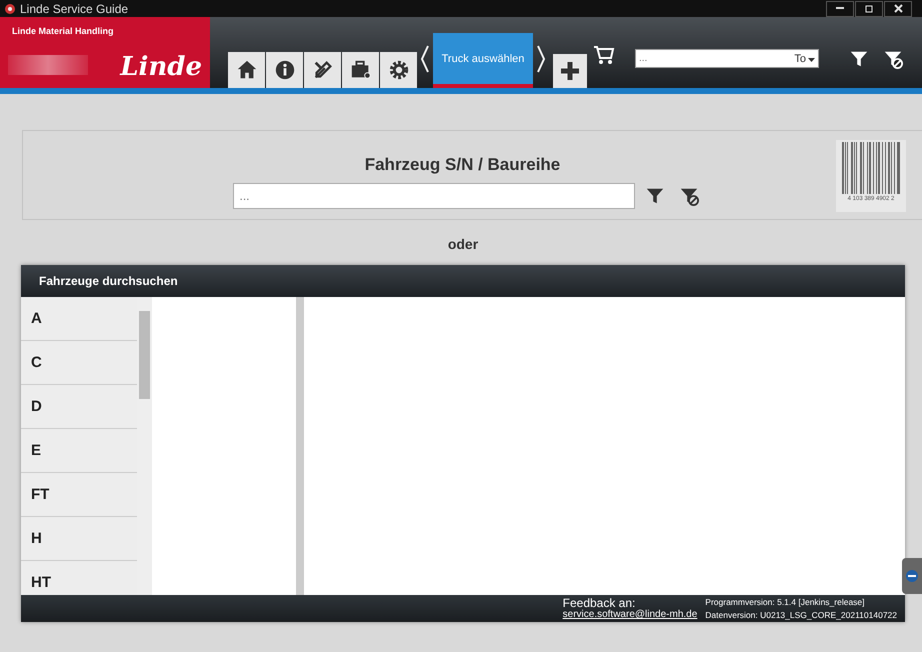  I want to click on toolbox-icon, so click(361, 70).